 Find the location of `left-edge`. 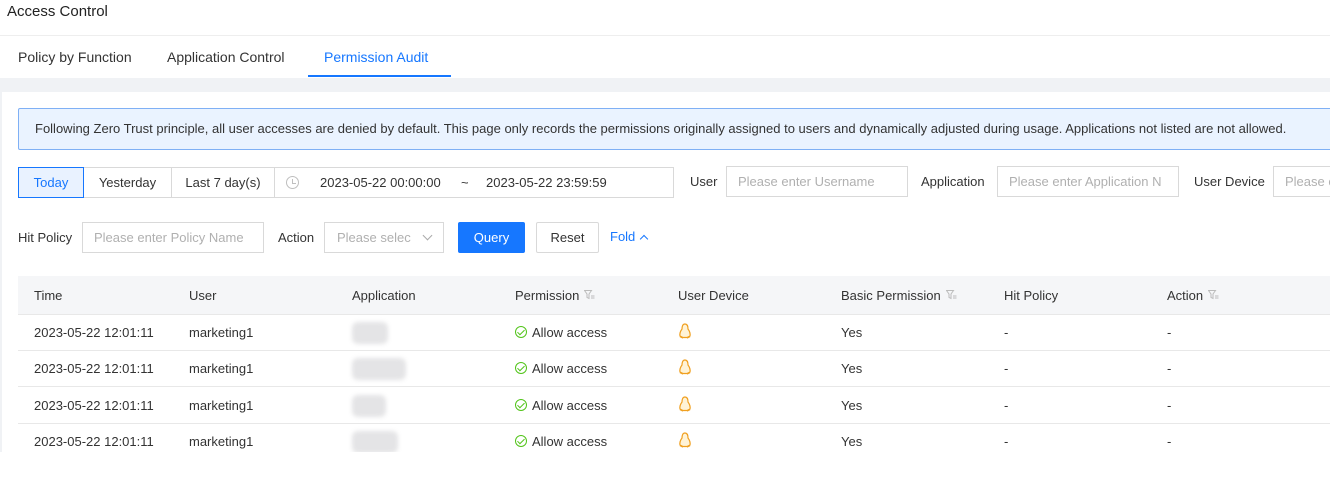

left-edge is located at coordinates (1, 272).